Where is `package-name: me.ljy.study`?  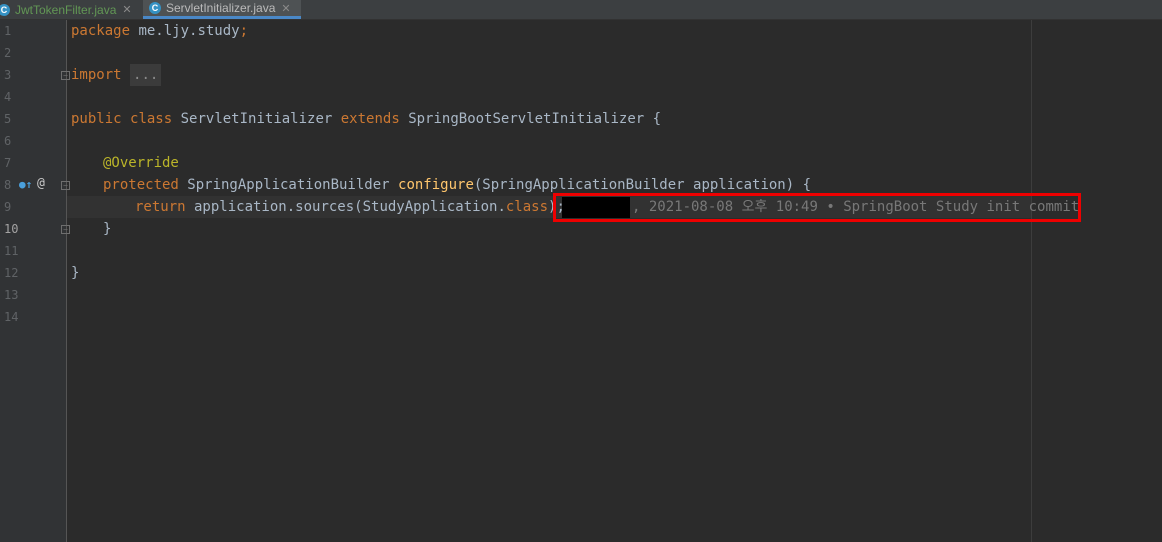 package-name: me.ljy.study is located at coordinates (185, 31).